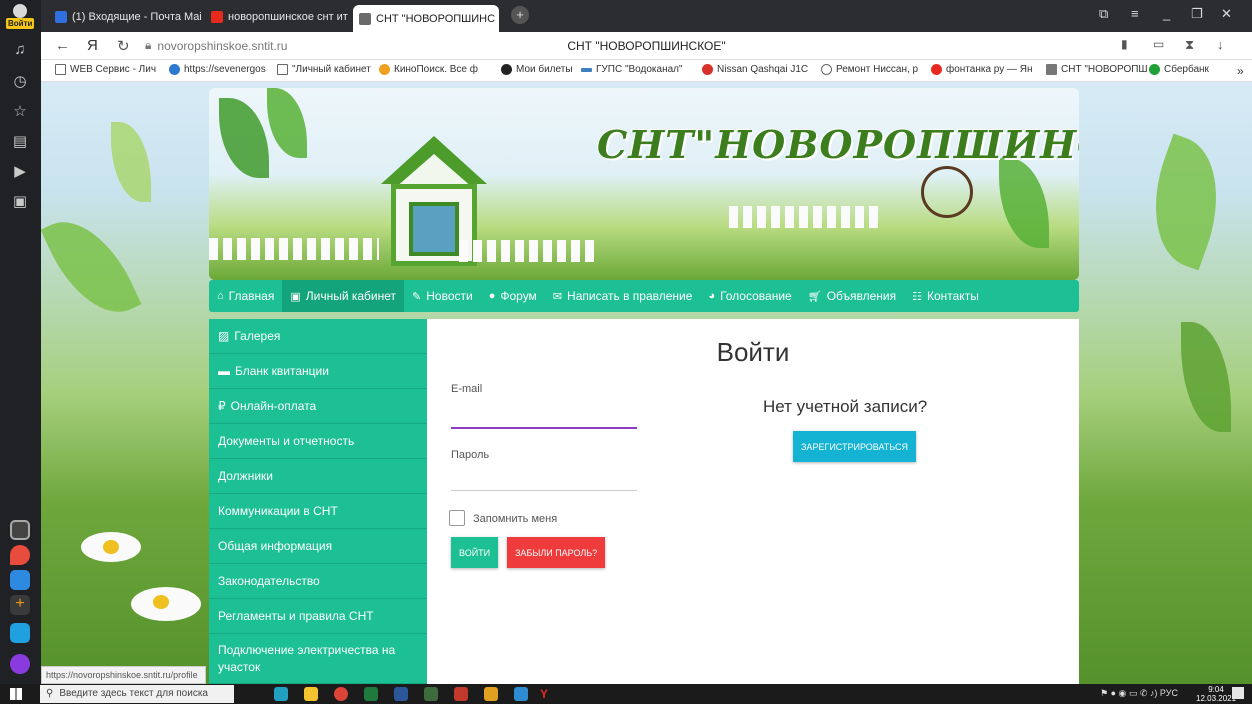  What do you see at coordinates (436, 69) in the screenshot?
I see `bookmark-label: КиноПоиск. Все ф` at bounding box center [436, 69].